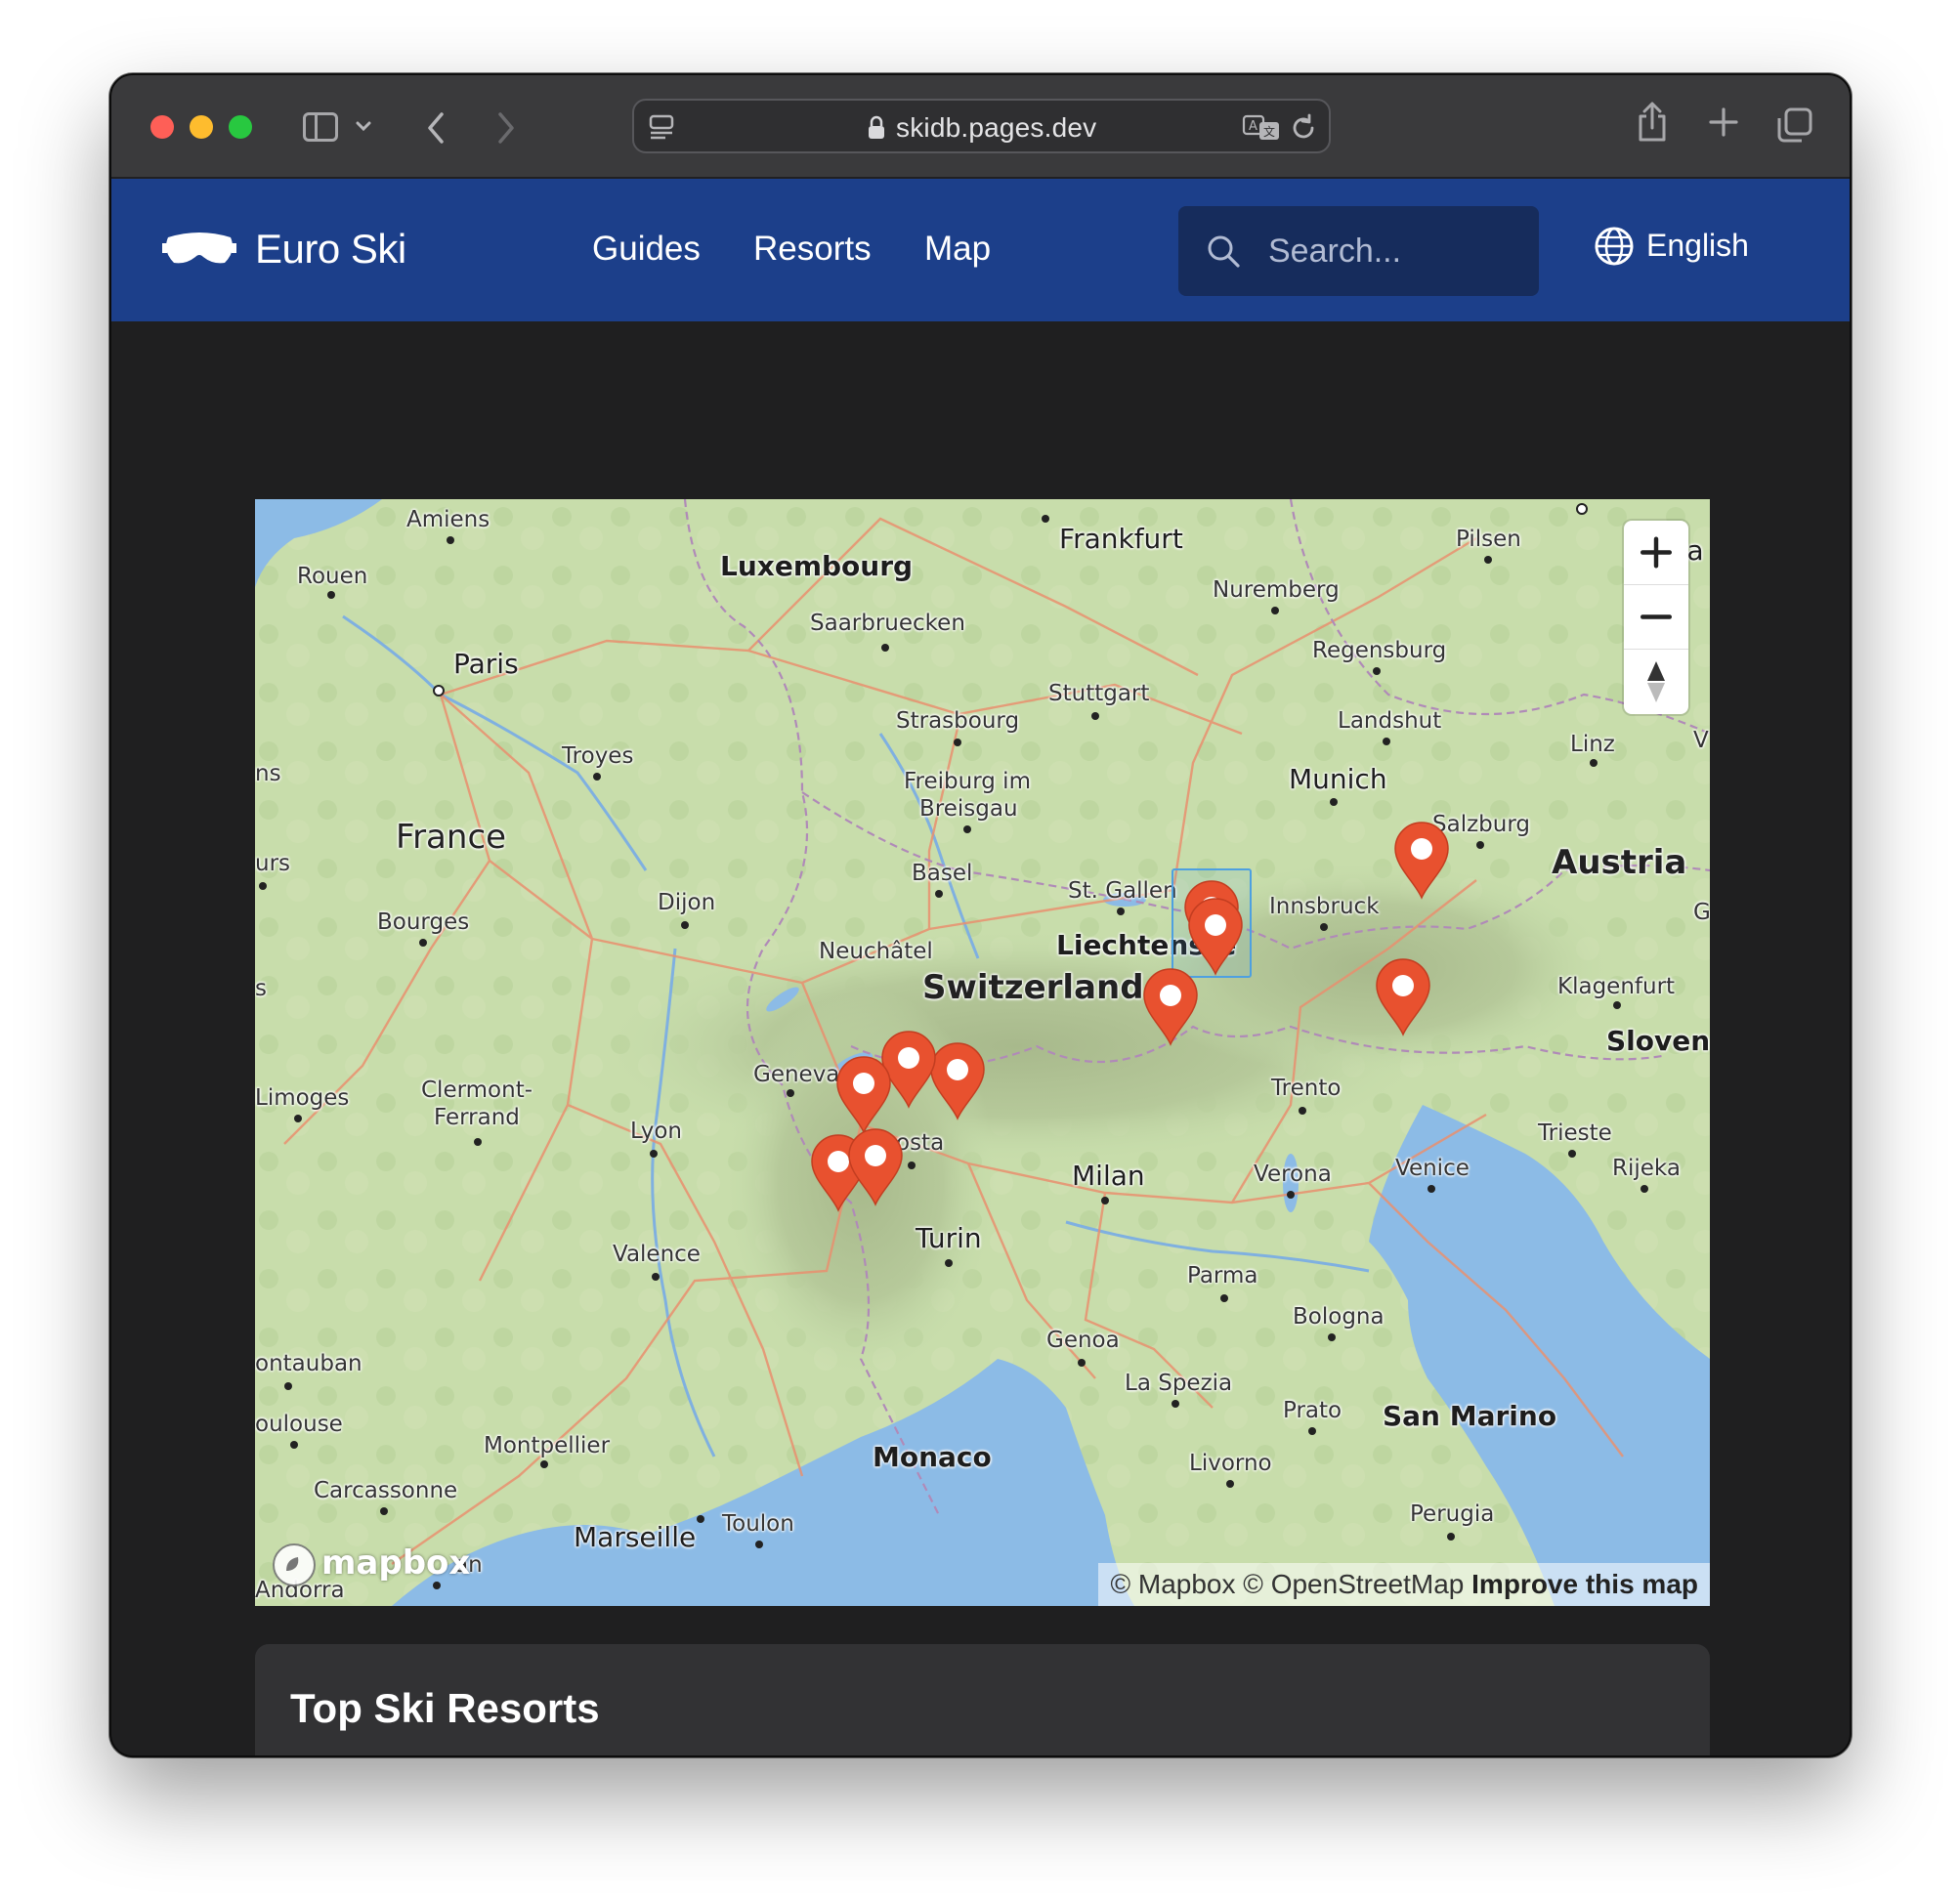  I want to click on new-tab-icon, so click(1723, 122).